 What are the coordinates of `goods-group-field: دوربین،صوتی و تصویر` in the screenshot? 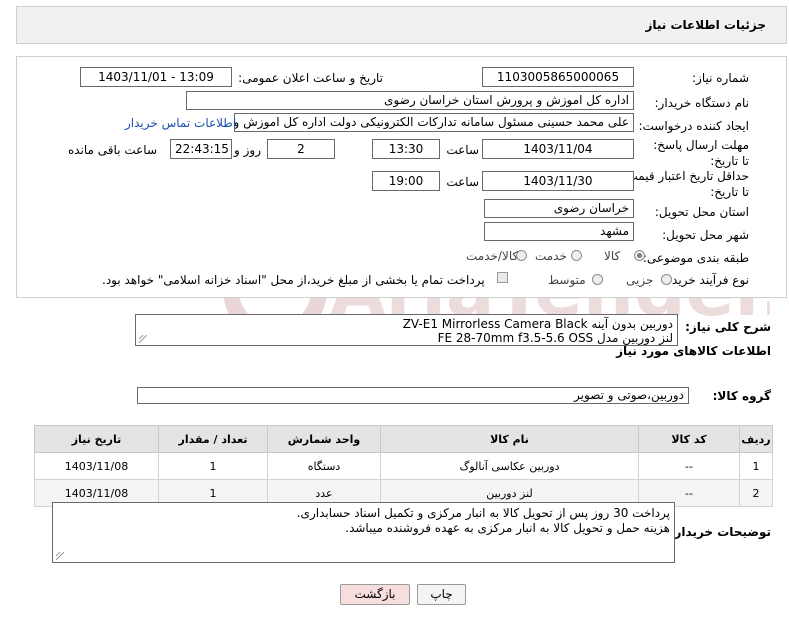 It's located at (413, 395).